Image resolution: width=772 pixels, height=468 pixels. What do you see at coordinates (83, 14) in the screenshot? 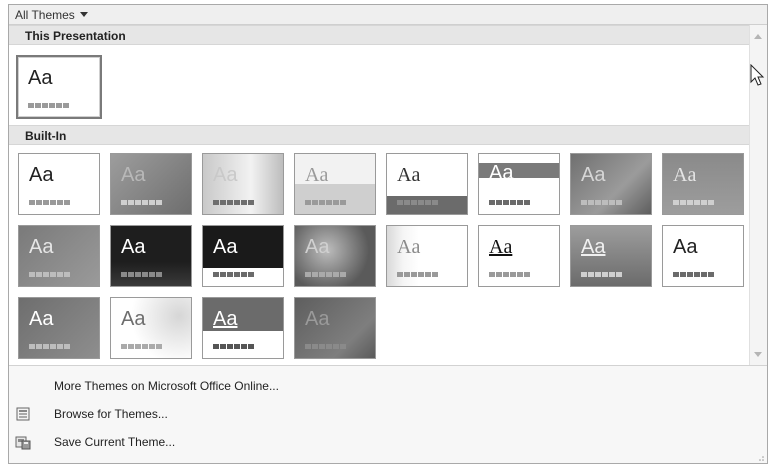
I see `triangle-down-icon` at bounding box center [83, 14].